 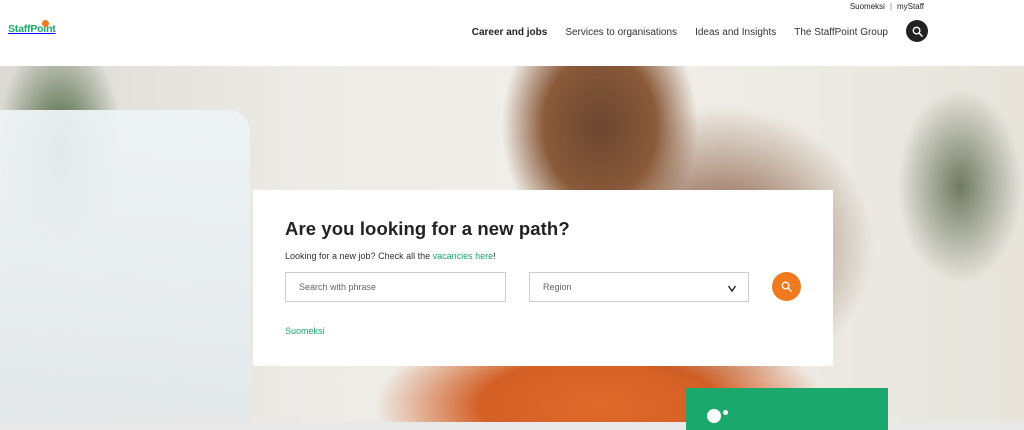 What do you see at coordinates (45, 23) in the screenshot?
I see `logo-dot-icon` at bounding box center [45, 23].